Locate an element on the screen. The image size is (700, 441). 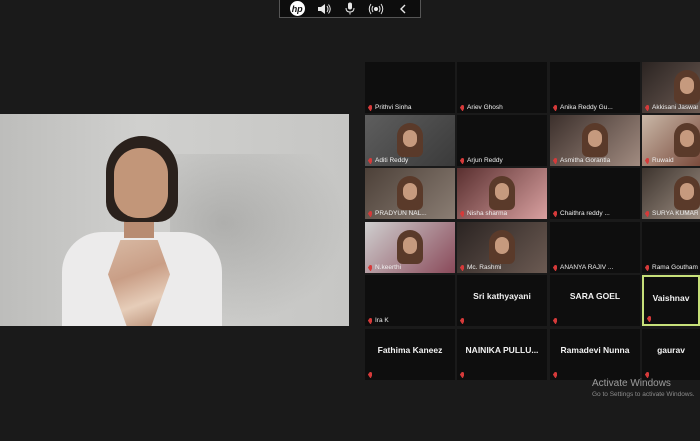
participant-tile: Mc. Rashmi is located at coordinates (502, 247).